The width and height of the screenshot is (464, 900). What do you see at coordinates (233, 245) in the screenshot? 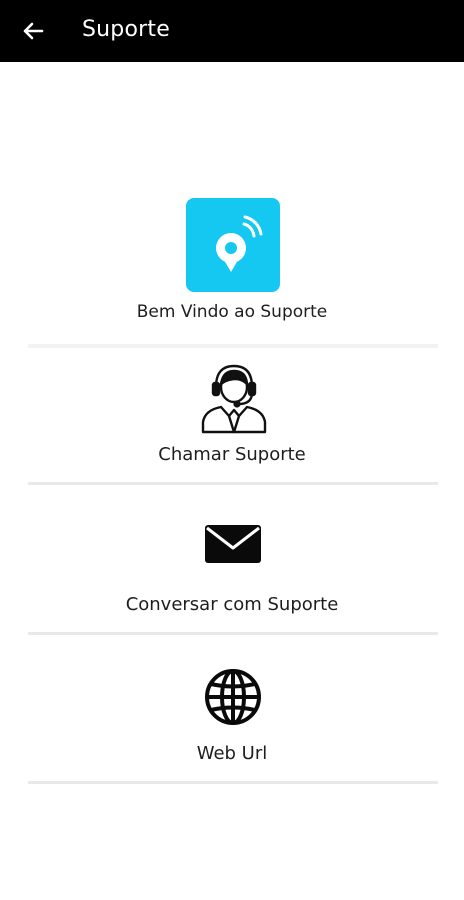
I see `support-logo-icon` at bounding box center [233, 245].